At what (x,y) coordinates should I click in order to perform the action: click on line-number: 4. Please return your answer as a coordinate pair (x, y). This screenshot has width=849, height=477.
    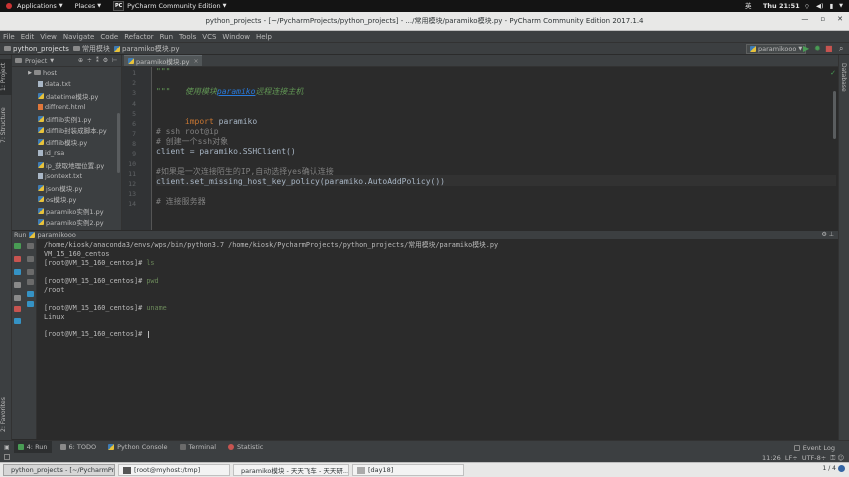
    Looking at the image, I should click on (134, 104).